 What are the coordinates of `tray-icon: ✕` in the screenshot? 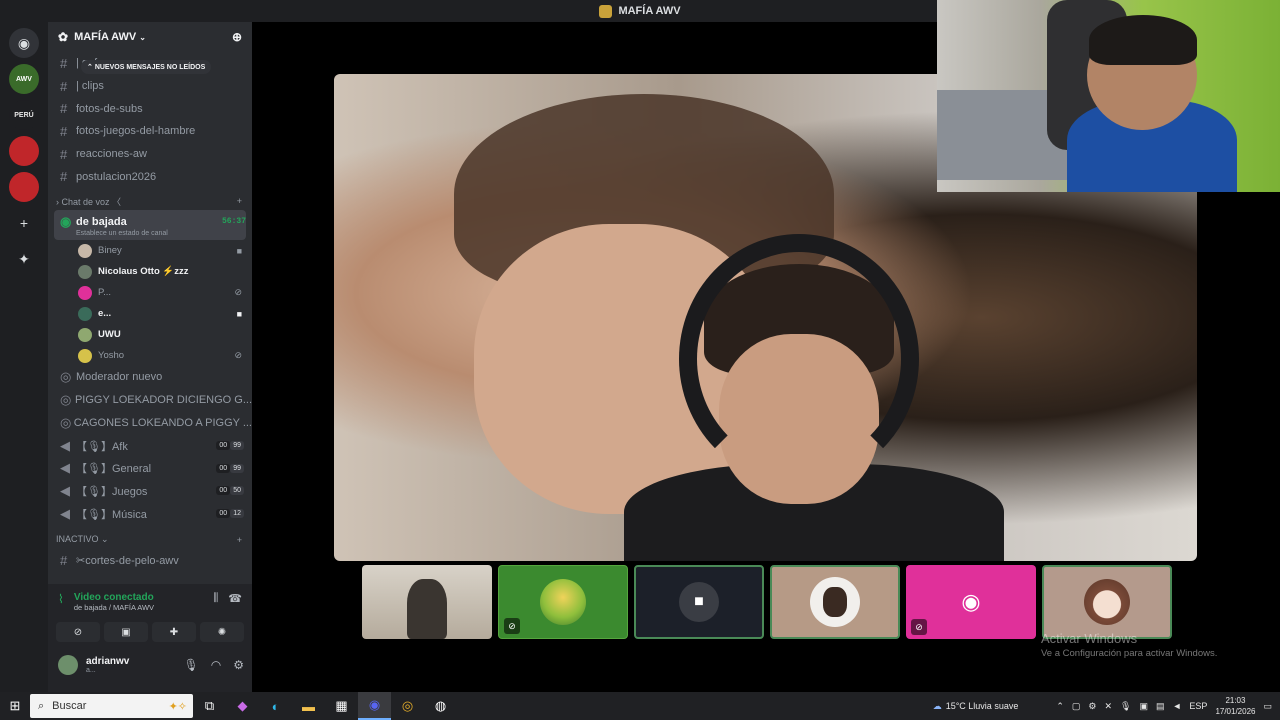 It's located at (1108, 706).